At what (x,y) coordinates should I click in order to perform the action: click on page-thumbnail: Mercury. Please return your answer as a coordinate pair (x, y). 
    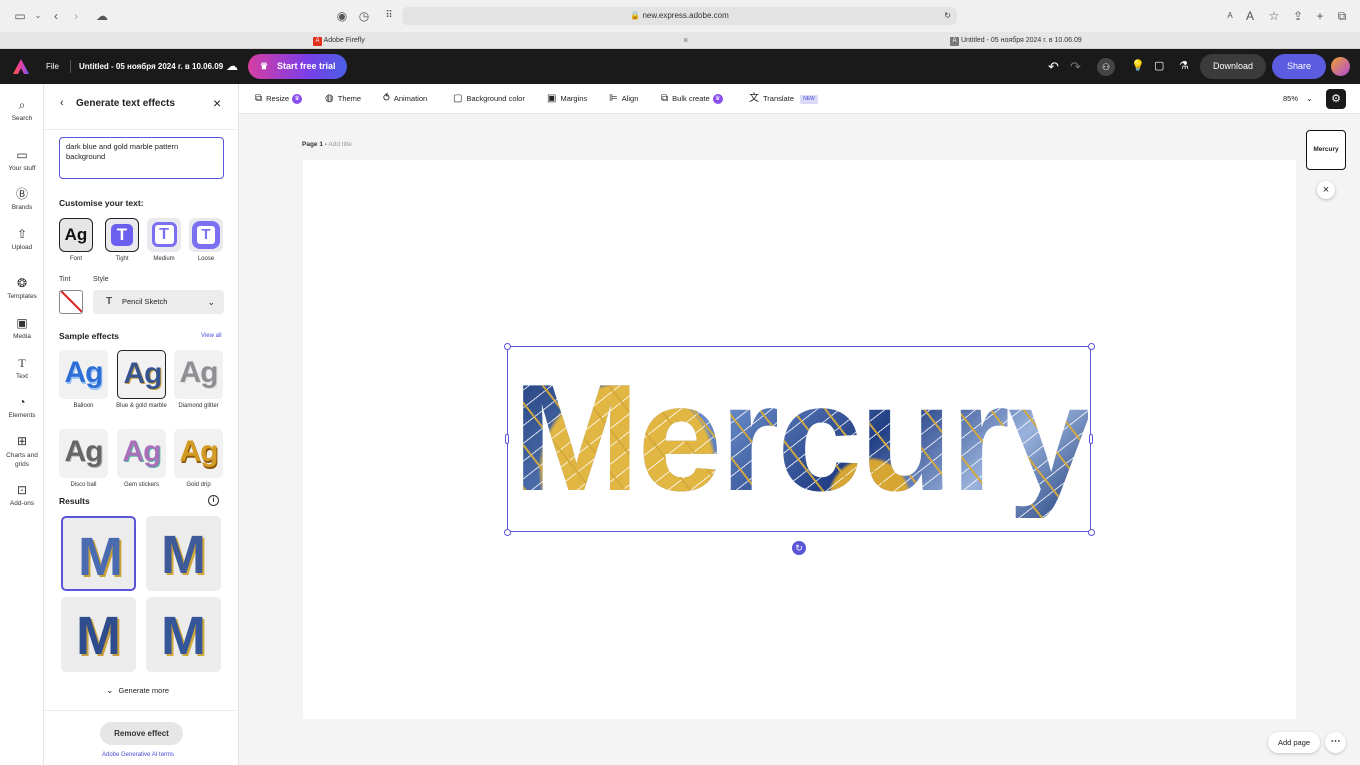
    Looking at the image, I should click on (1326, 150).